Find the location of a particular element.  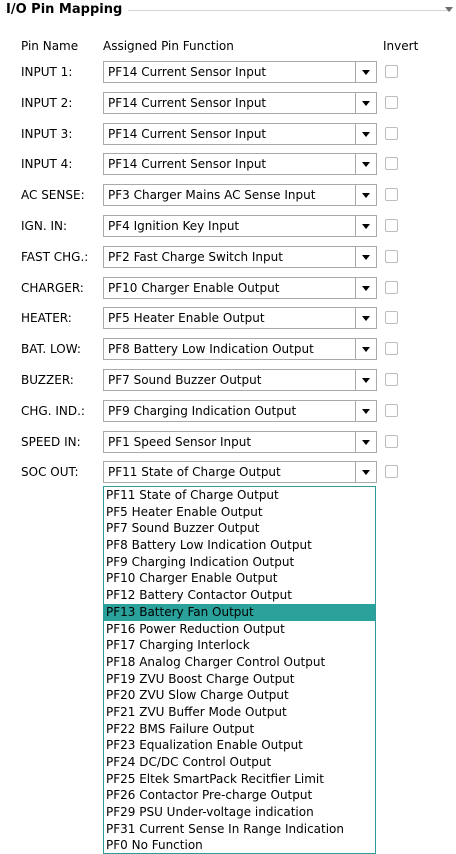

function-select: PF2 Fast Charge Switch Input is located at coordinates (240, 257).